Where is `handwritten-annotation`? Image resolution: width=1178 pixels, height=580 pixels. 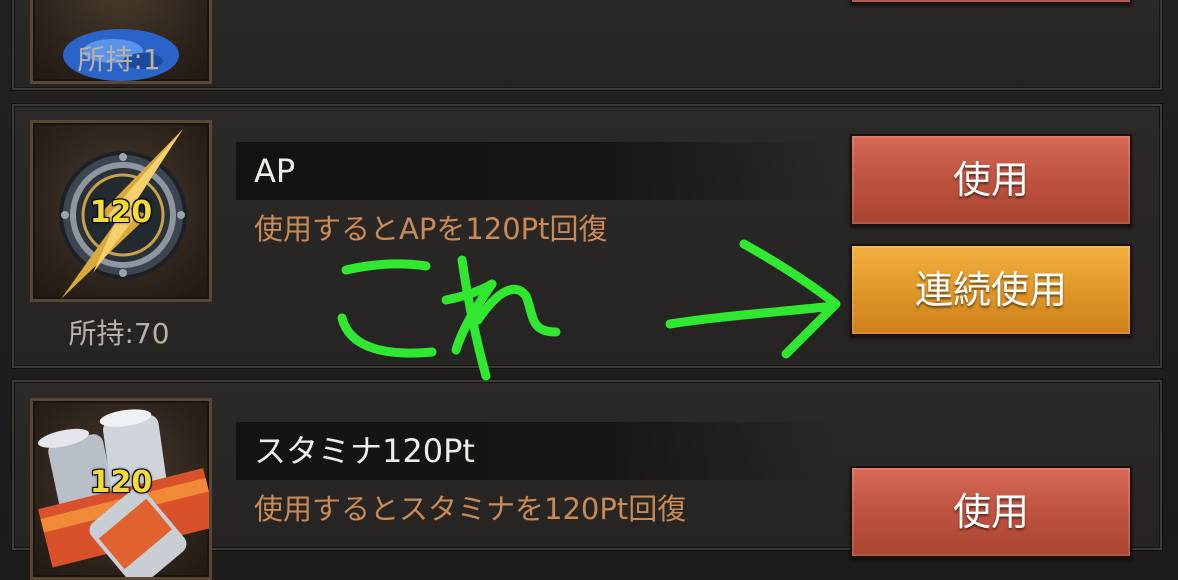
handwritten-annotation is located at coordinates (589, 310).